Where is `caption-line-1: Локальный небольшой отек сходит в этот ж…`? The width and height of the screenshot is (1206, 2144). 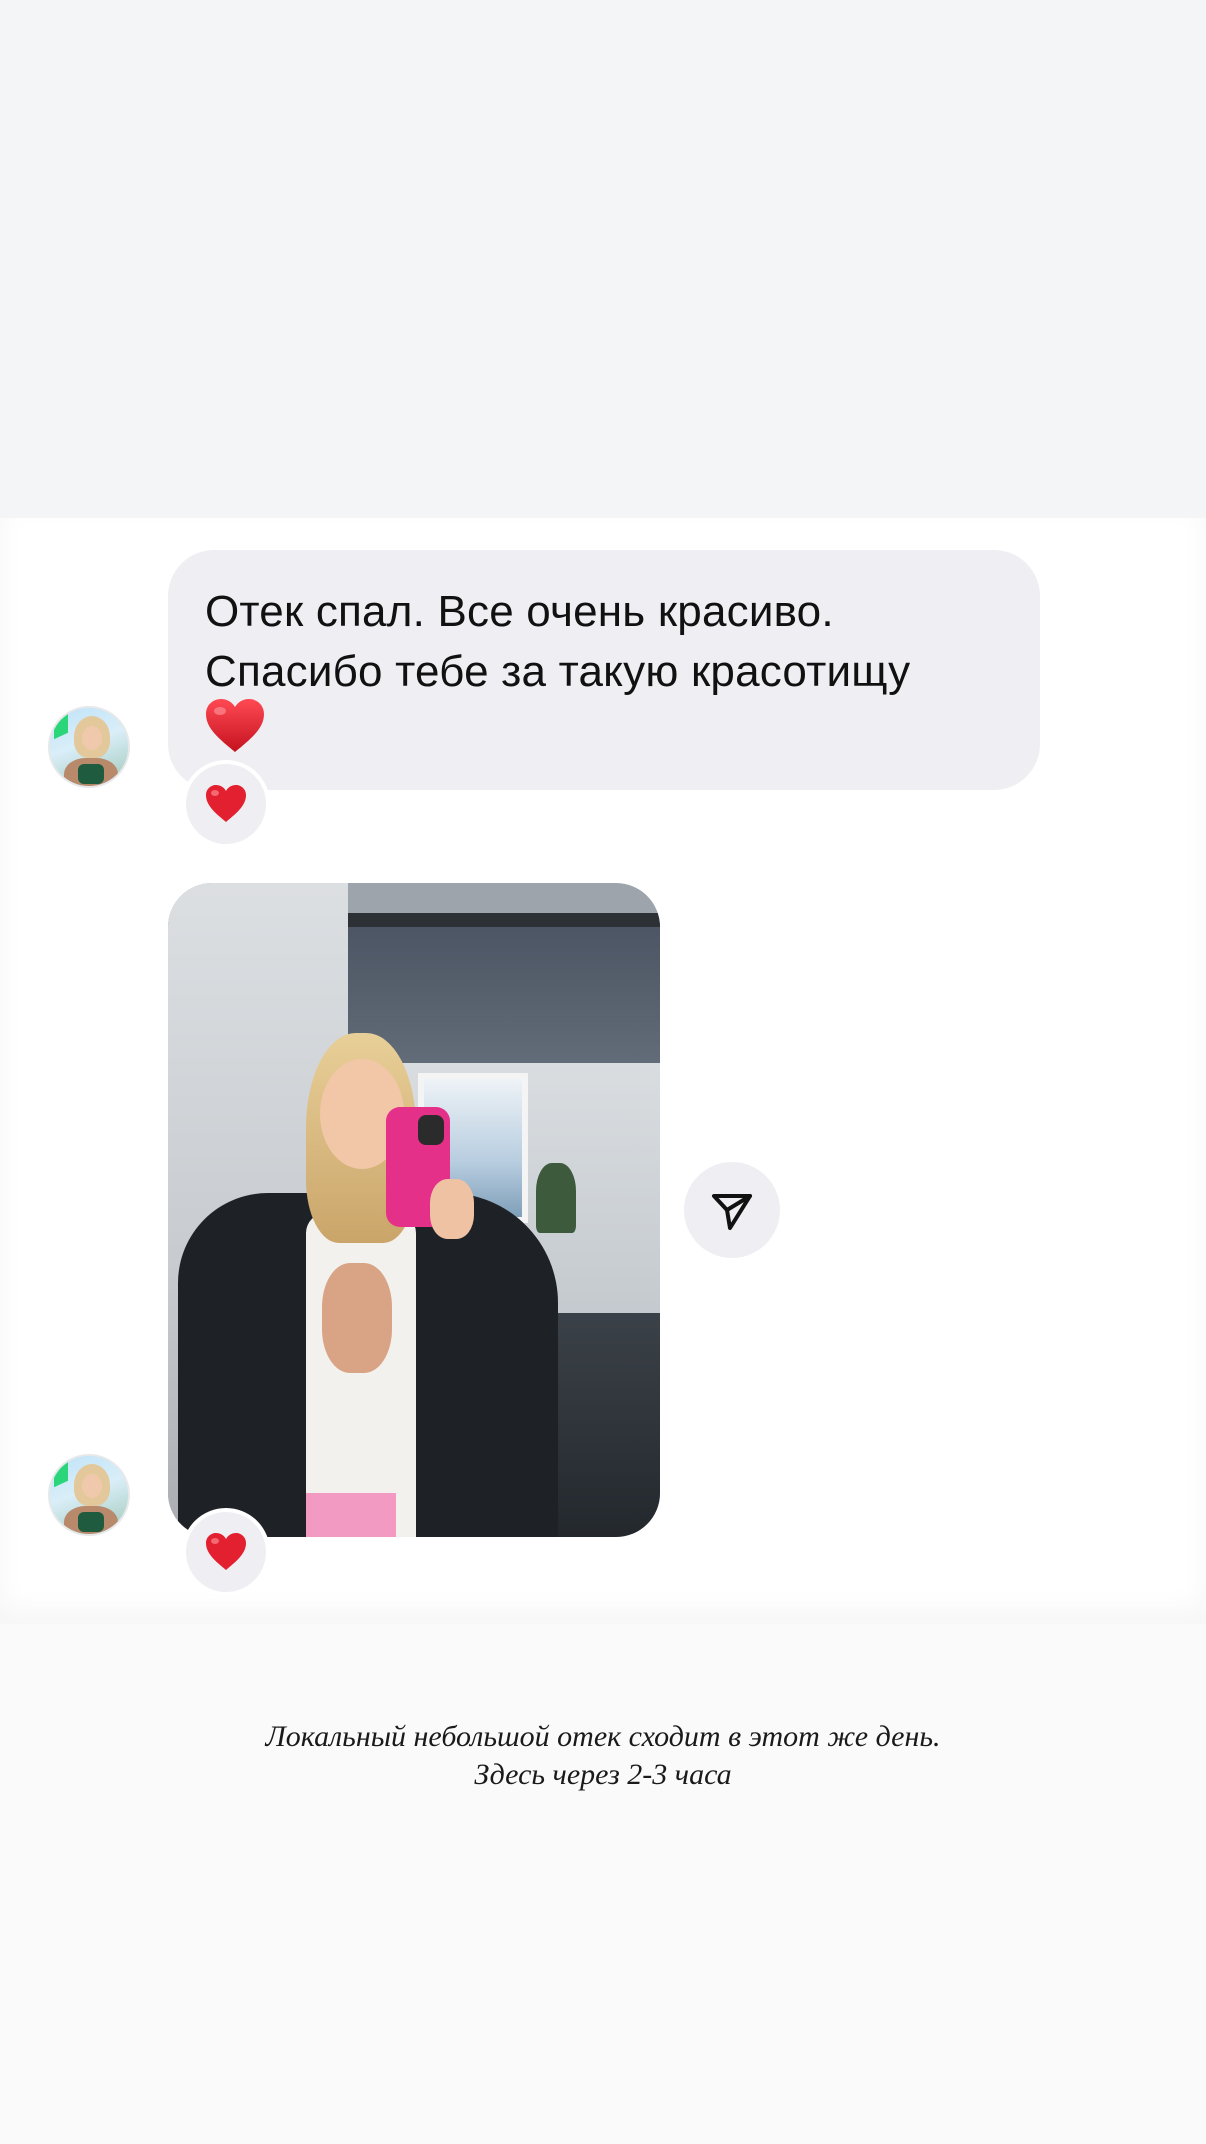 caption-line-1: Локальный небольшой отек сходит в этот ж… is located at coordinates (603, 1736).